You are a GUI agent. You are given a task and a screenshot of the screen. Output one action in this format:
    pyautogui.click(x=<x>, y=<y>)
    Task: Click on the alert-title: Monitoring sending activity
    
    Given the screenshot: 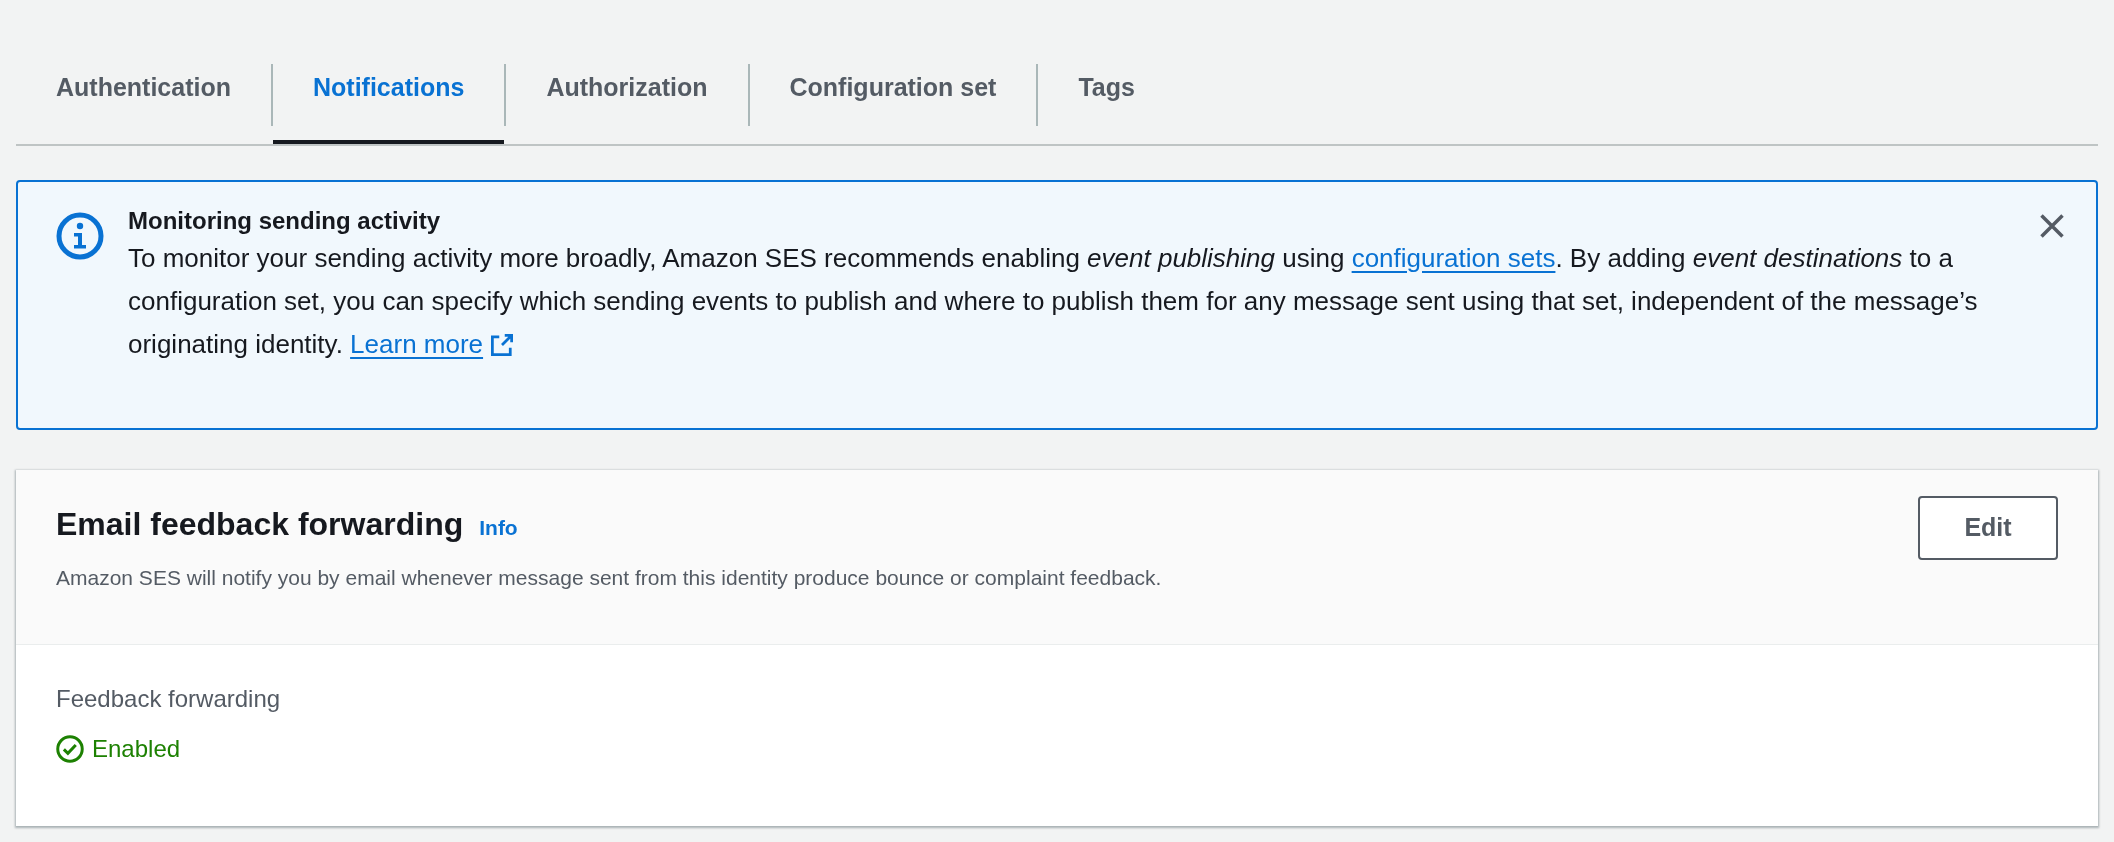 What is the action you would take?
    pyautogui.click(x=284, y=221)
    